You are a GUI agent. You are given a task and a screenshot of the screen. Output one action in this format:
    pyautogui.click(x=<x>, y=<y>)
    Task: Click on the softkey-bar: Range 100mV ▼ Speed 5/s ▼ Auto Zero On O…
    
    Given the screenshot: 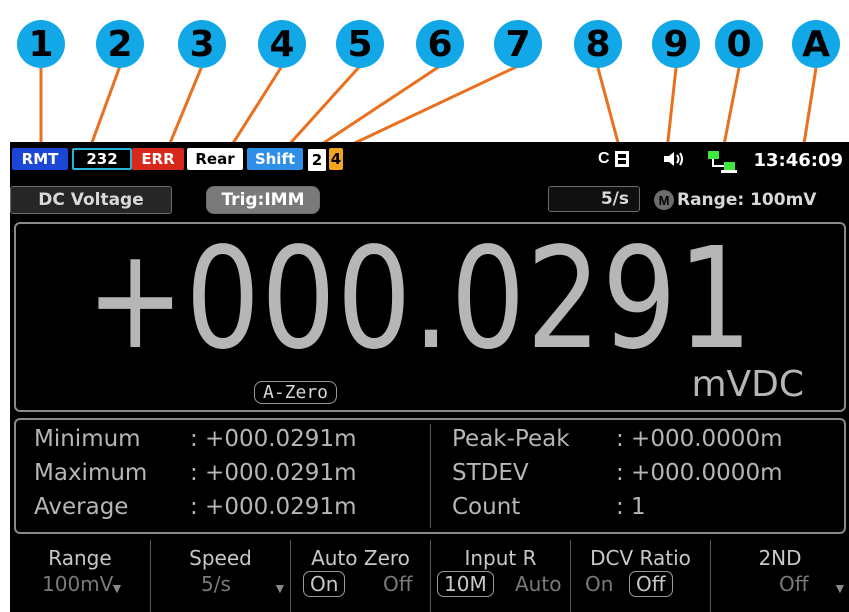 What is the action you would take?
    pyautogui.click(x=429, y=576)
    